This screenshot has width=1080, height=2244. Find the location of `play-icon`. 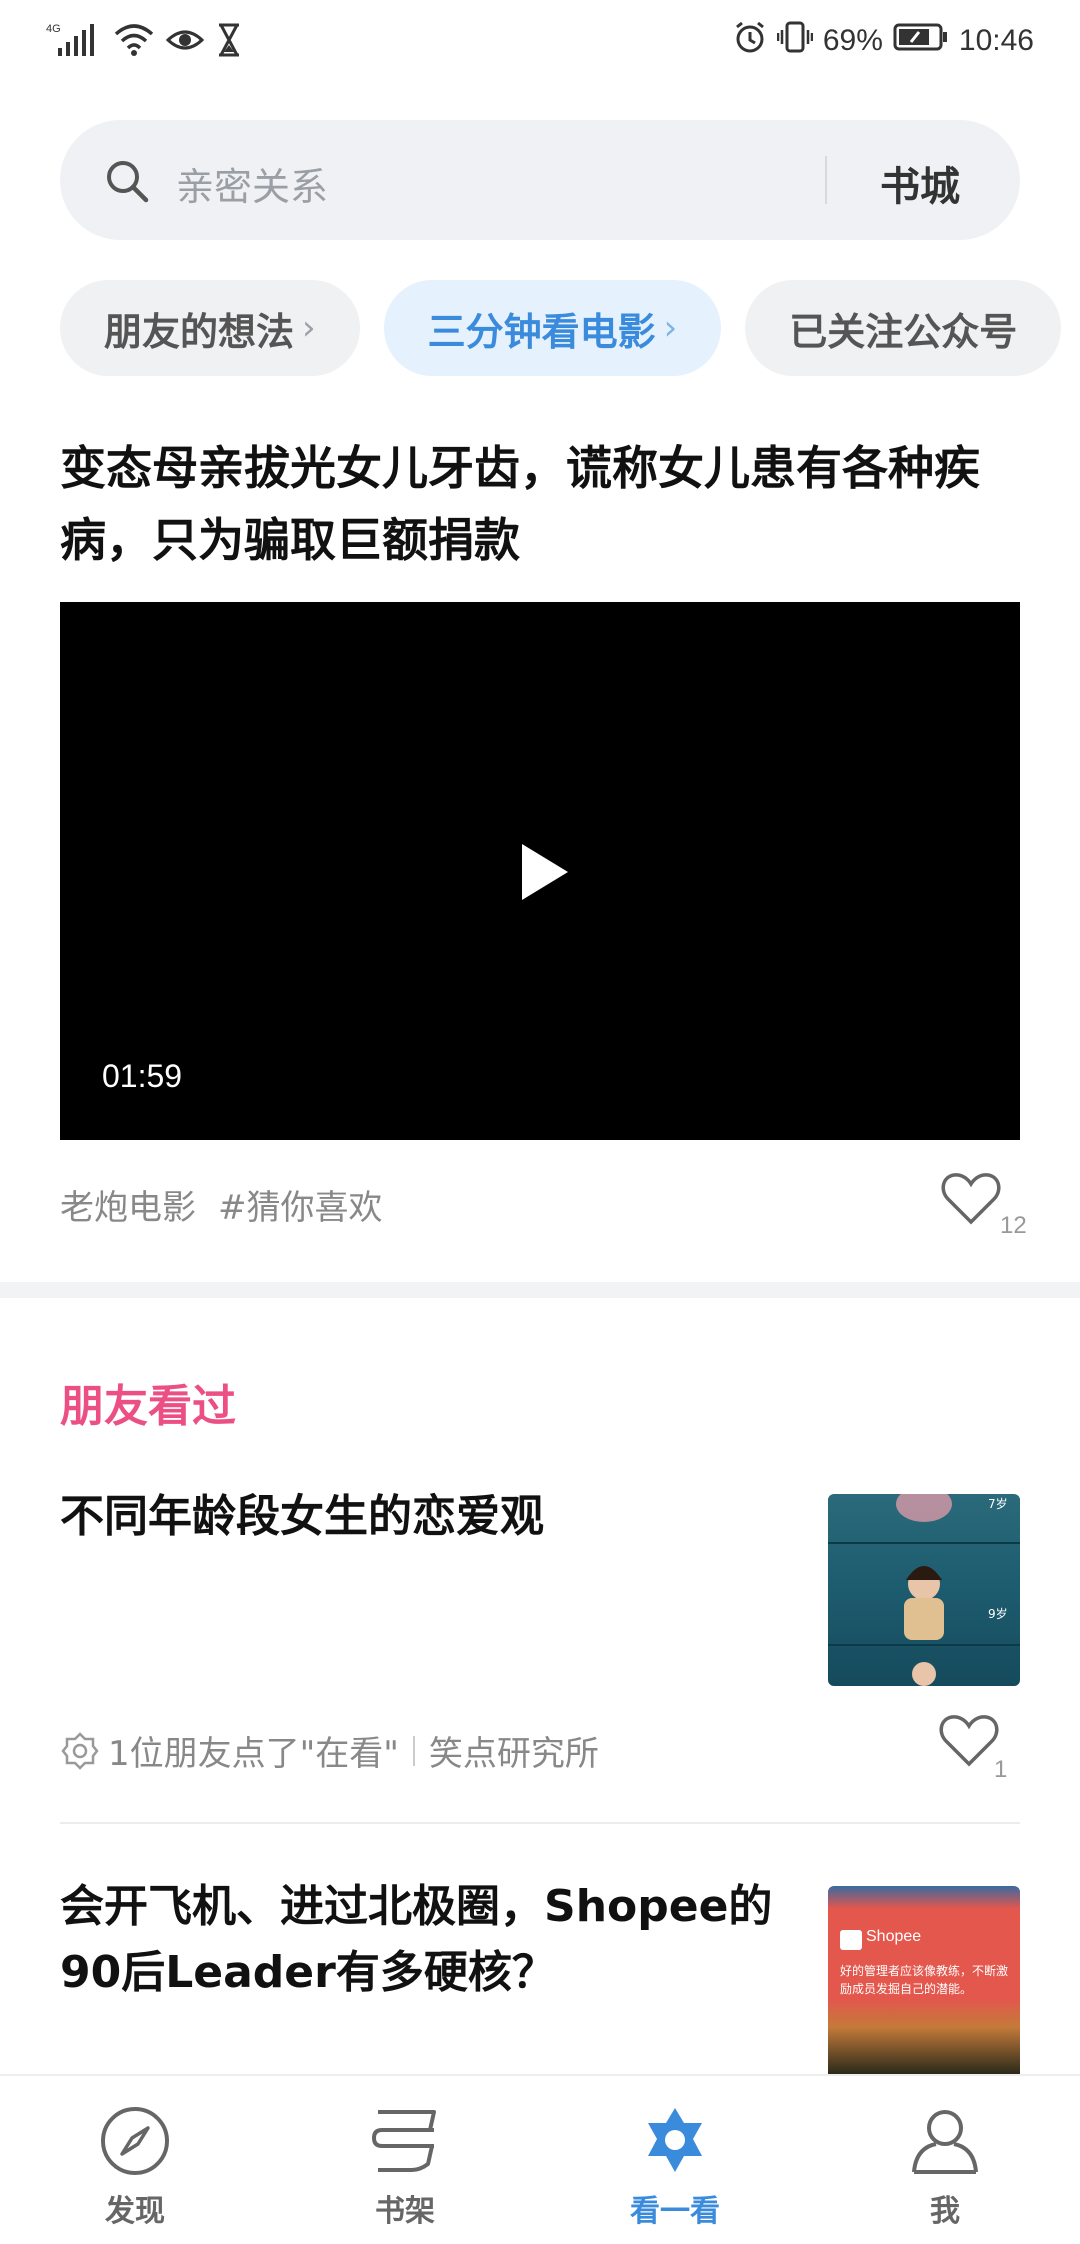

play-icon is located at coordinates (545, 872).